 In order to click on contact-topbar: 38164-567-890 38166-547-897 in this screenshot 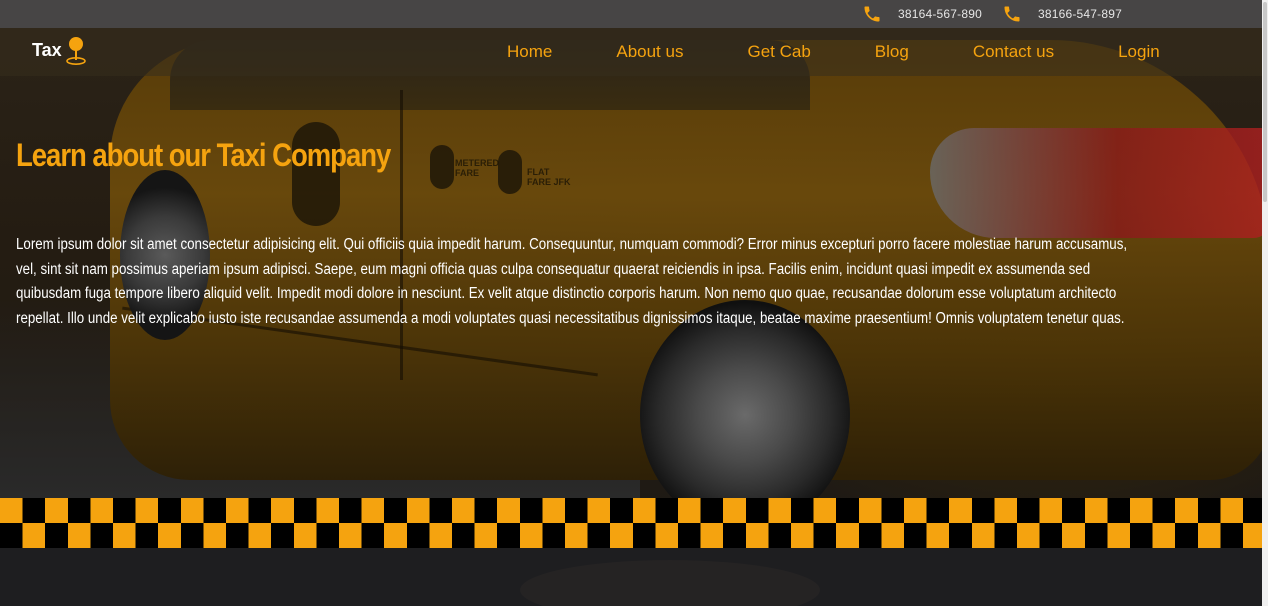, I will do `click(631, 14)`.